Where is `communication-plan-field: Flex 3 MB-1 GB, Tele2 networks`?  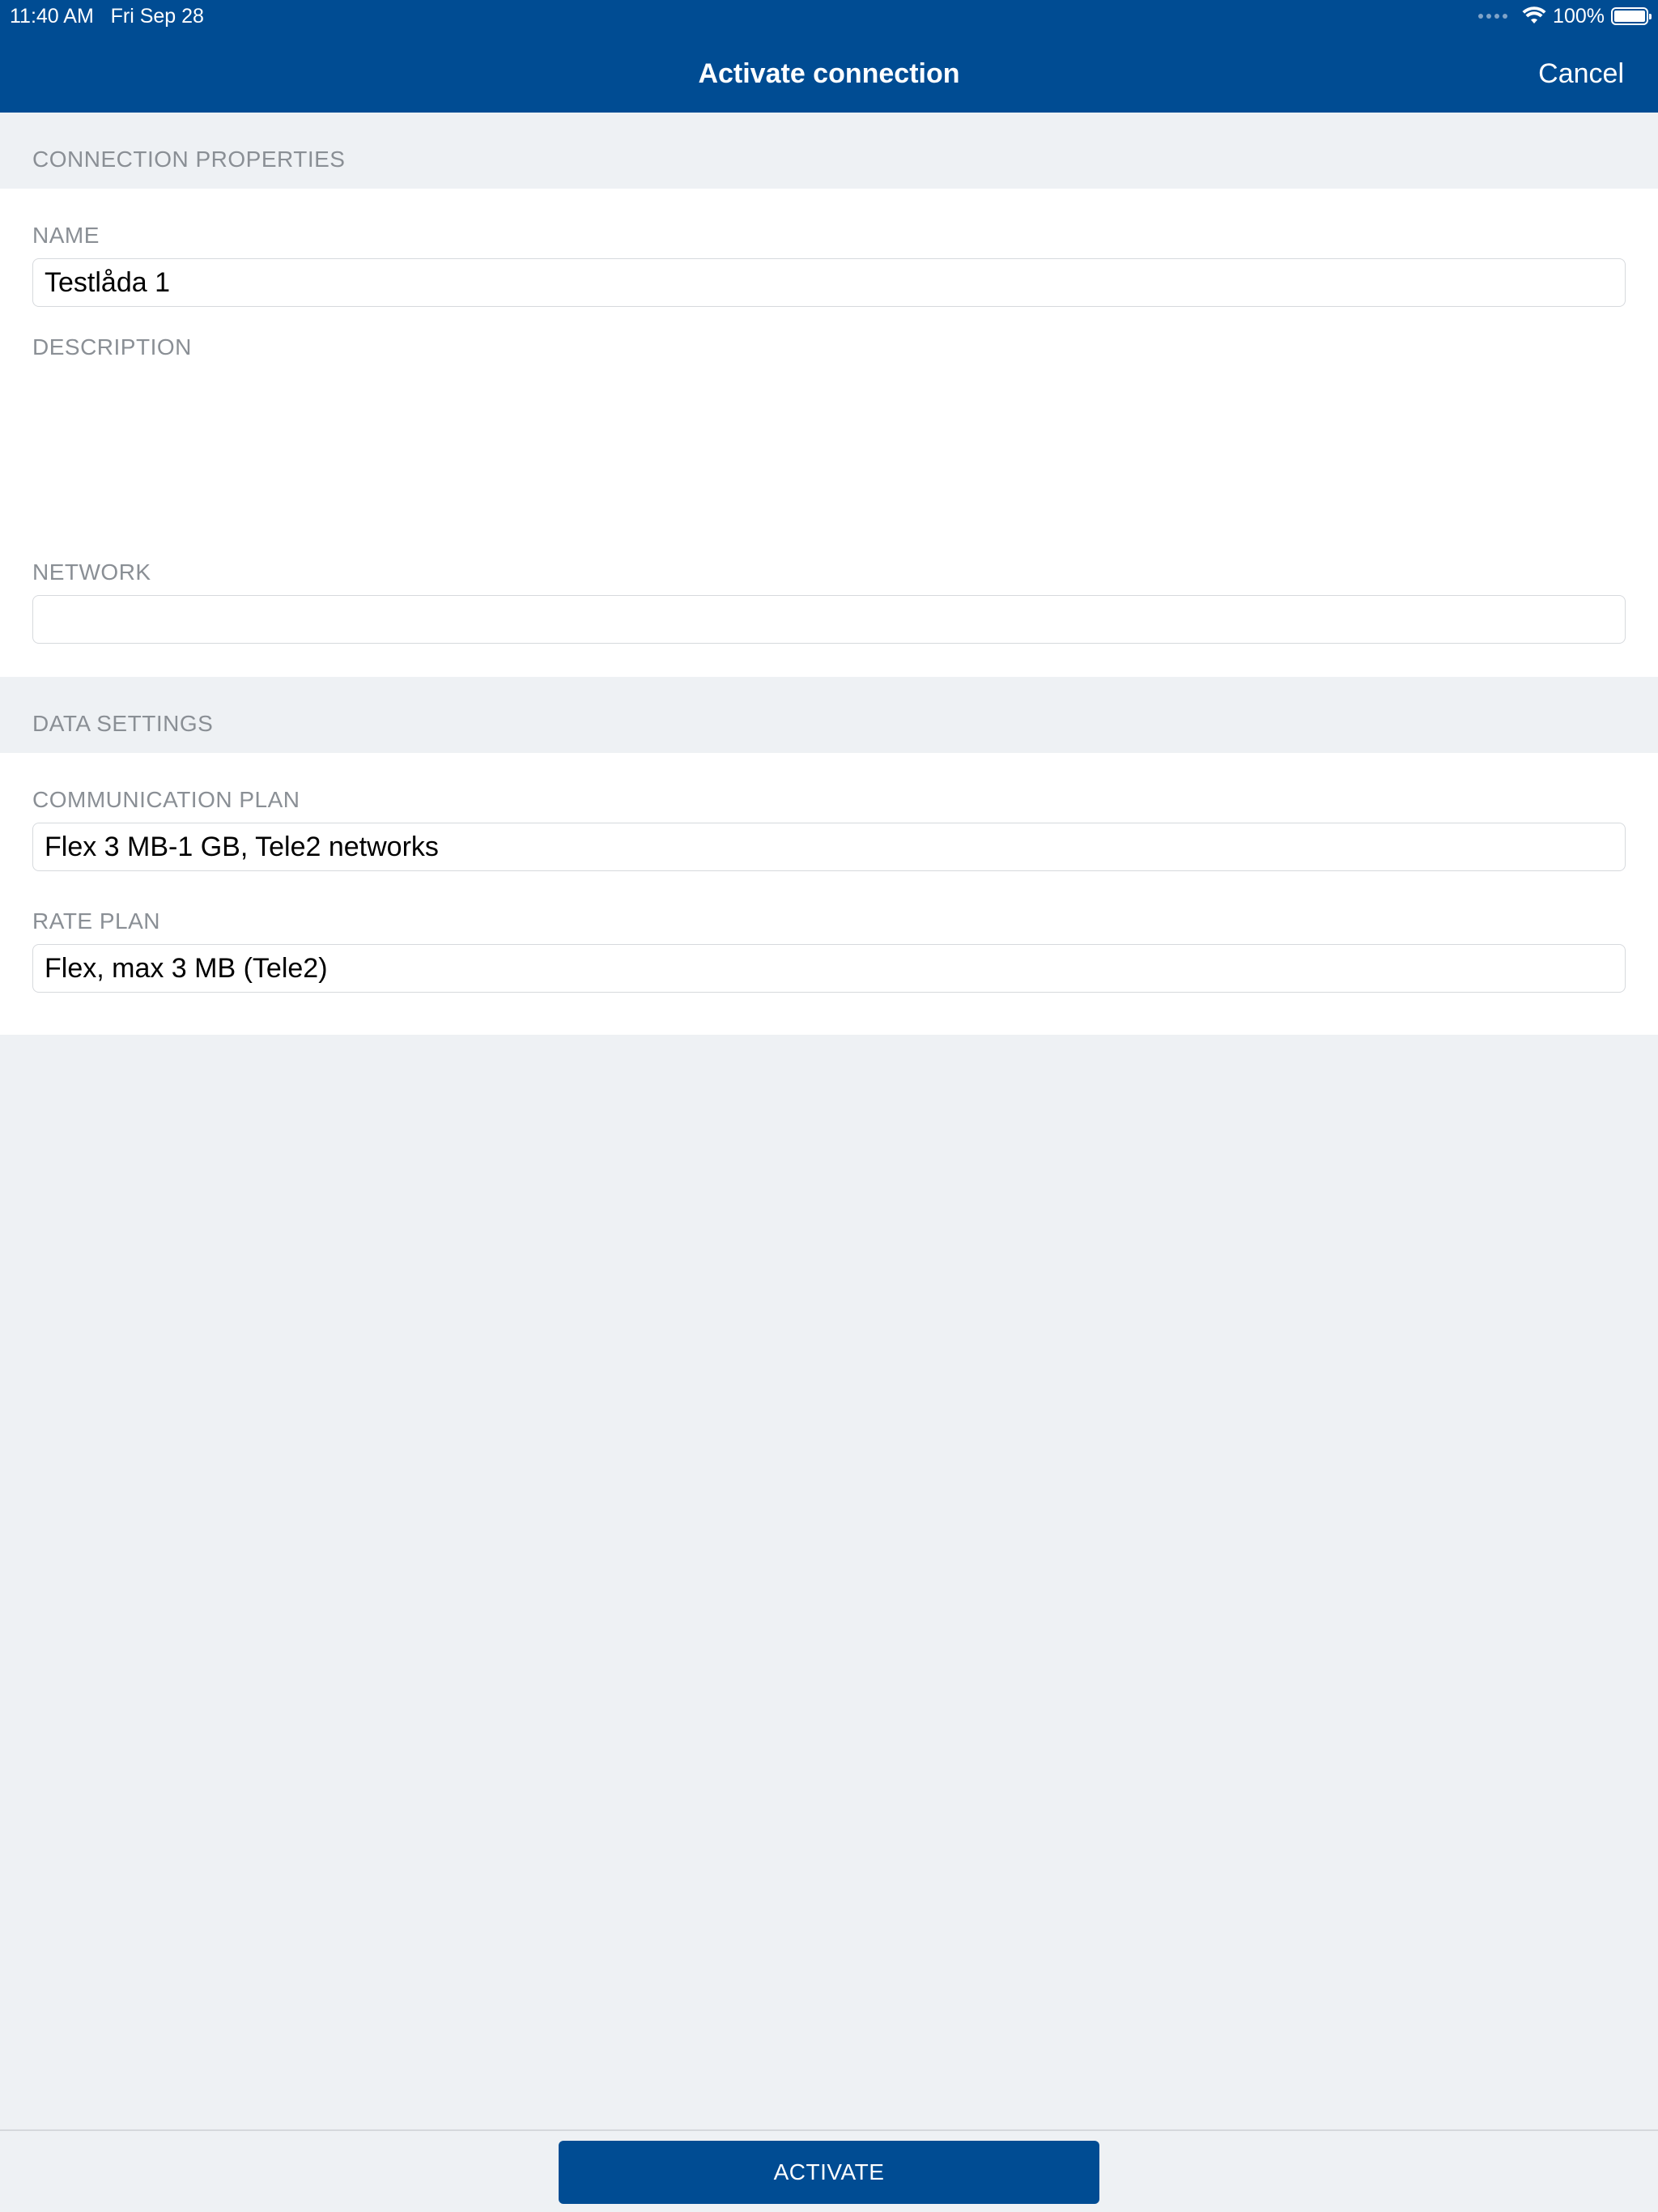
communication-plan-field: Flex 3 MB-1 GB, Tele2 networks is located at coordinates (829, 847).